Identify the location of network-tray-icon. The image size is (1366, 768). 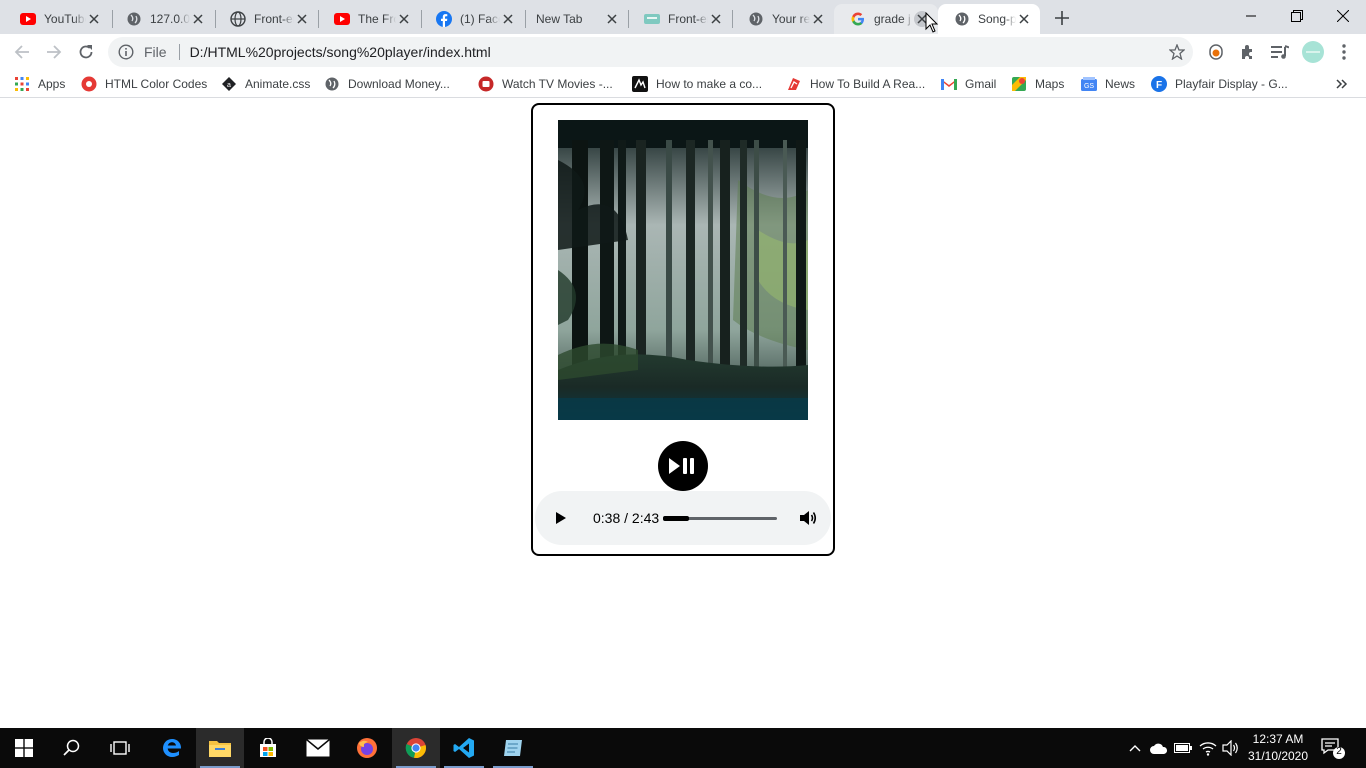
(1208, 748).